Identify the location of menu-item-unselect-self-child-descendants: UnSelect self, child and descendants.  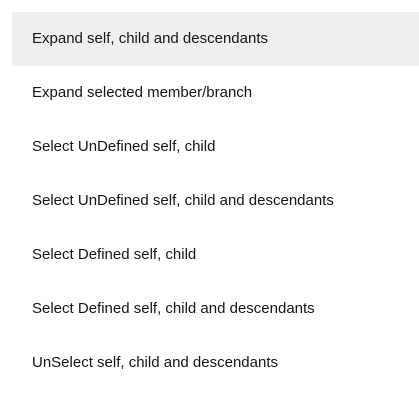
(215, 363).